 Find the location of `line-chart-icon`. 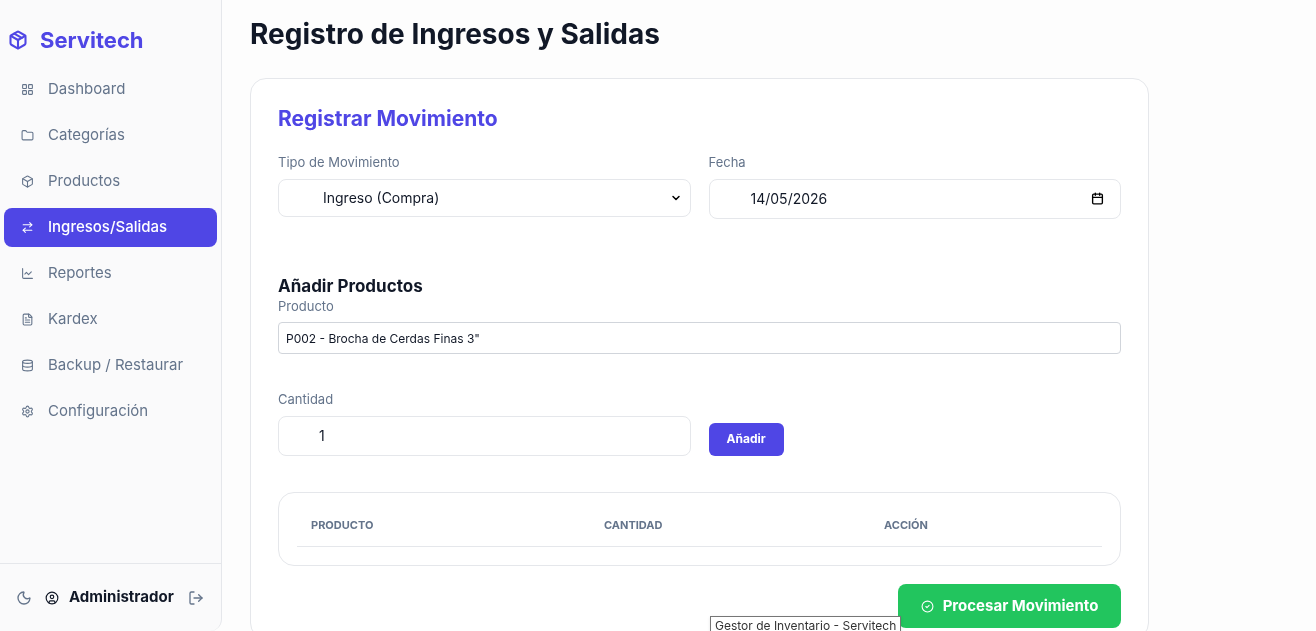

line-chart-icon is located at coordinates (27, 273).